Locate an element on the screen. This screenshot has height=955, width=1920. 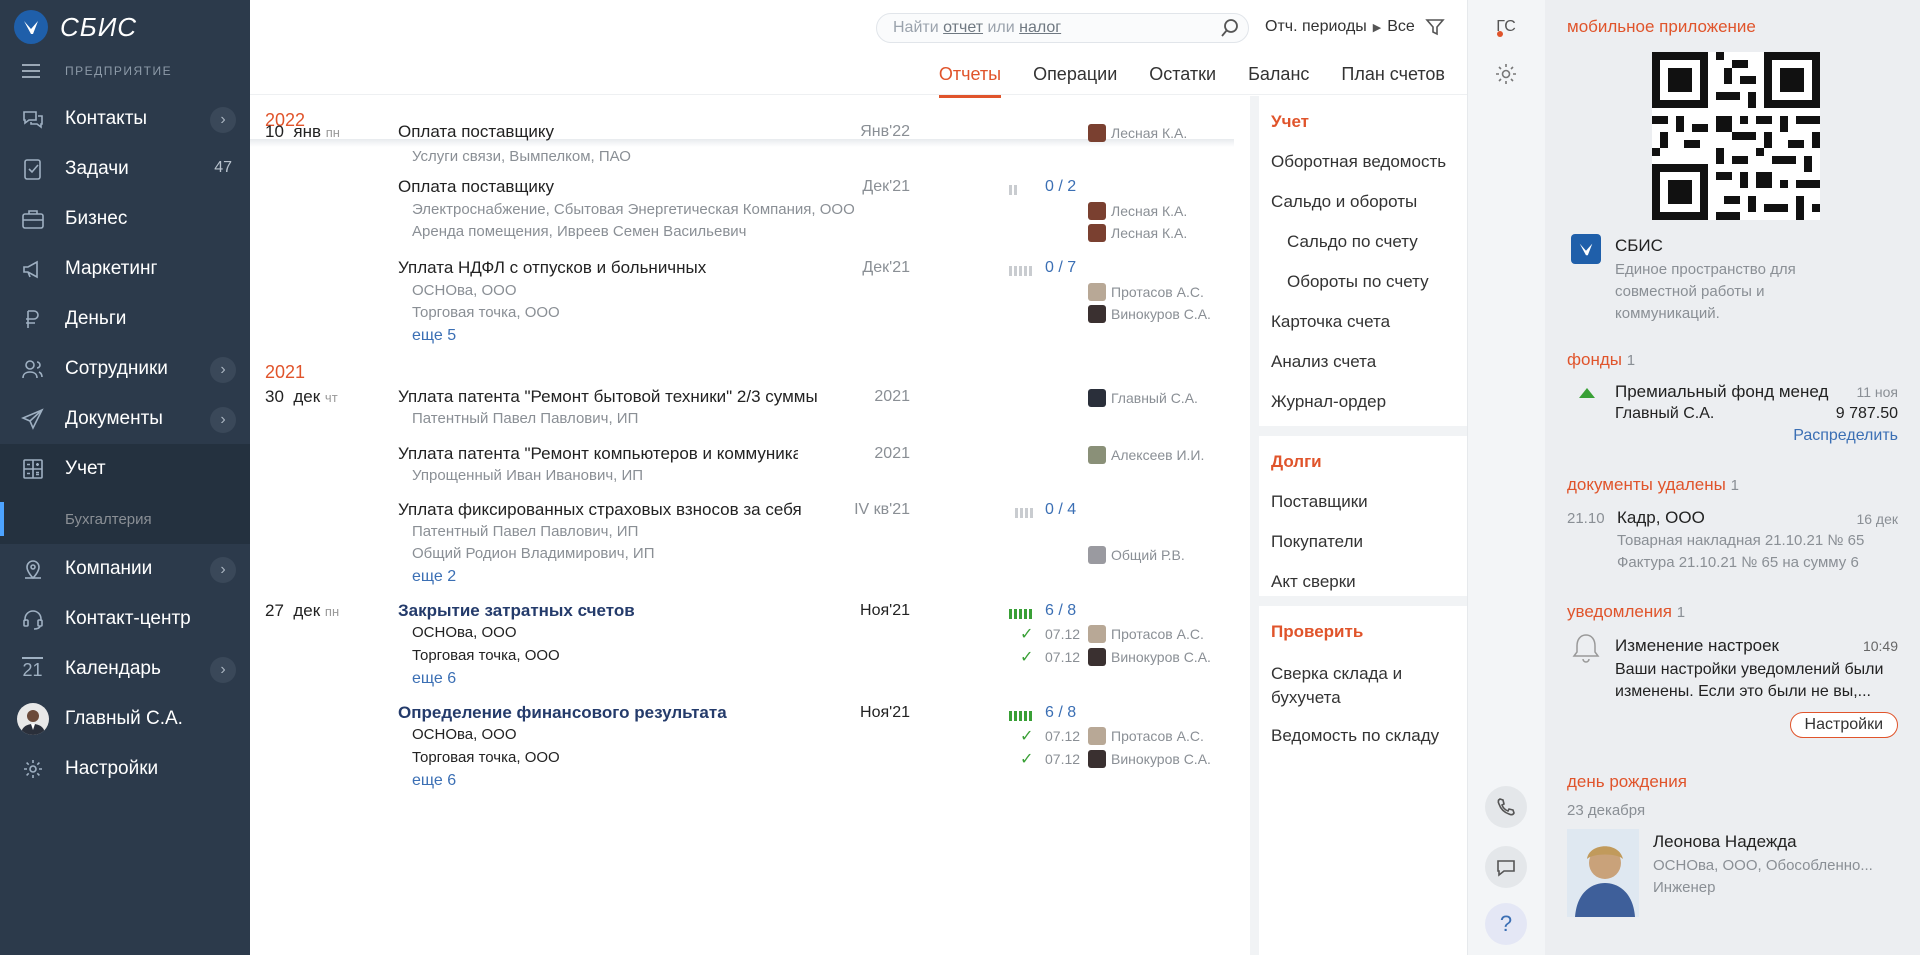
notification-title: Изменение настроек is located at coordinates (1697, 646).